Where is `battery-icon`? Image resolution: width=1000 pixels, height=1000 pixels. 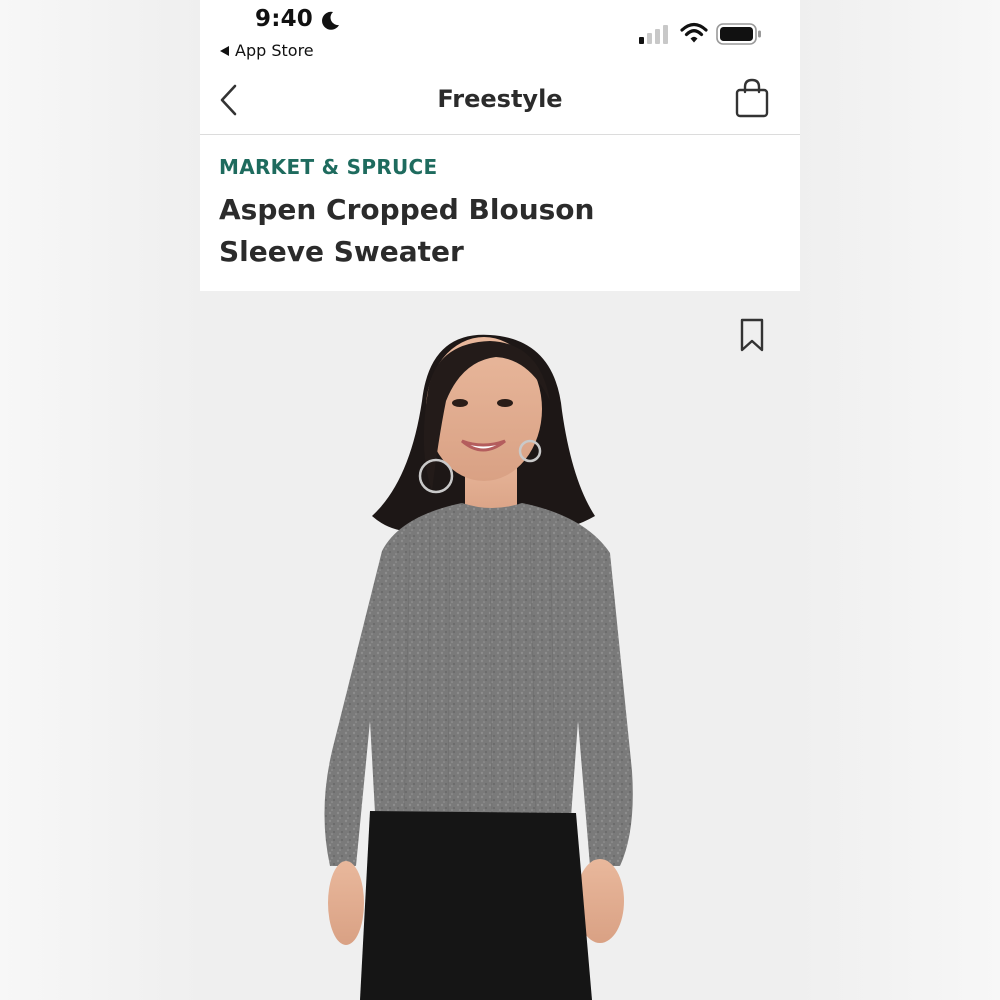
battery-icon is located at coordinates (738, 34).